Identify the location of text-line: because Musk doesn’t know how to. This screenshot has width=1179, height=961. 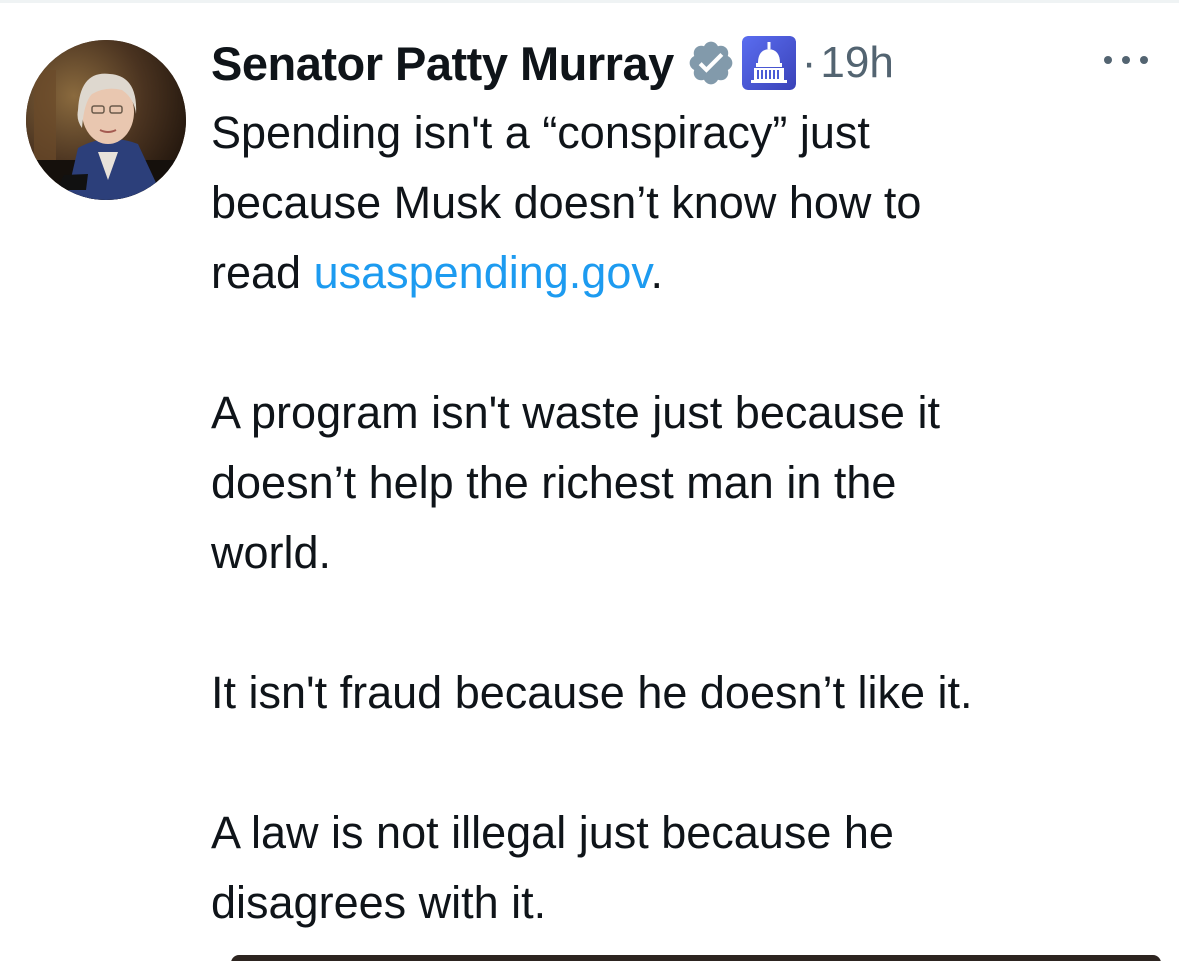
(566, 202).